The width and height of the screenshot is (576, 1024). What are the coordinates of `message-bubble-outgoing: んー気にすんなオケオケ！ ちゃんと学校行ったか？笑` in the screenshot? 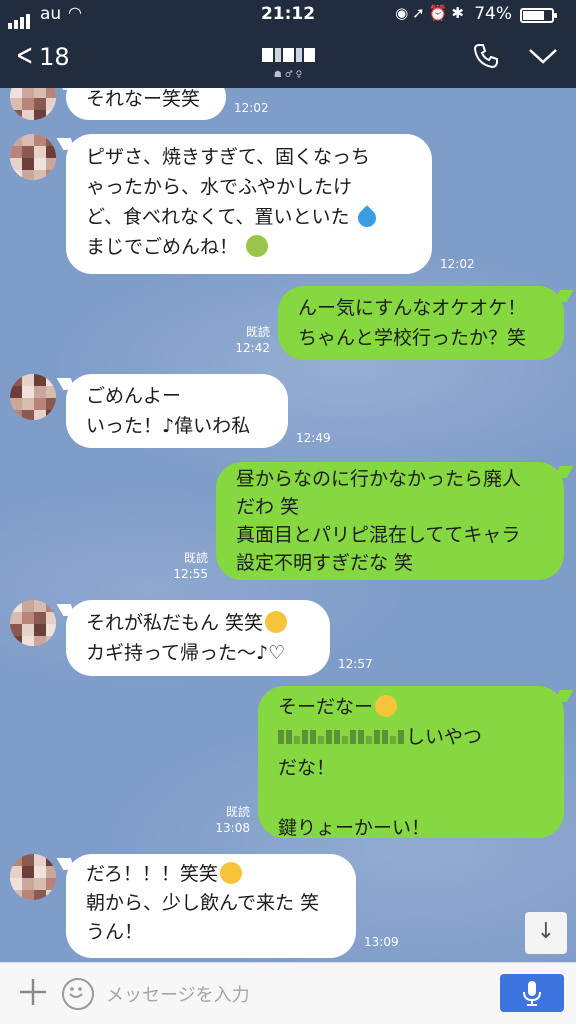 It's located at (421, 323).